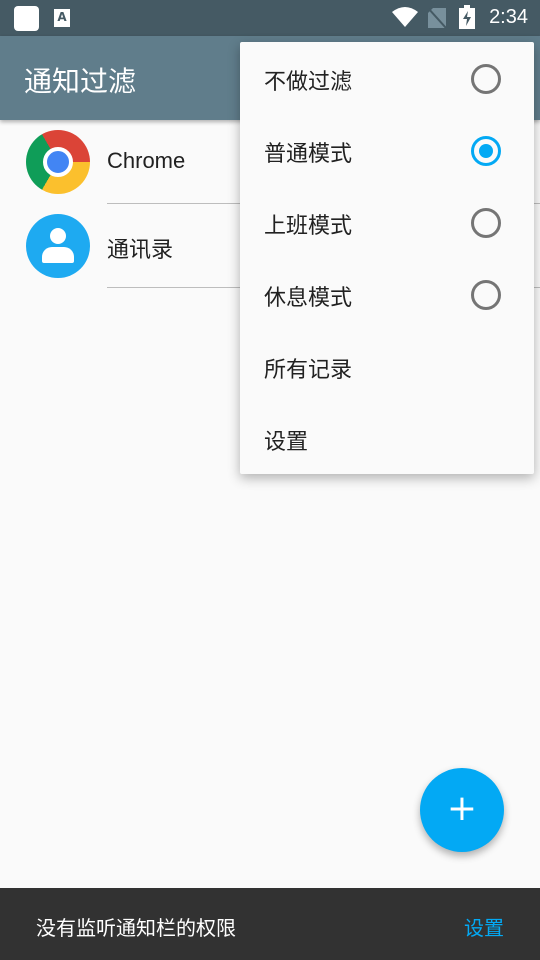  What do you see at coordinates (467, 17) in the screenshot?
I see `battery-charging-icon` at bounding box center [467, 17].